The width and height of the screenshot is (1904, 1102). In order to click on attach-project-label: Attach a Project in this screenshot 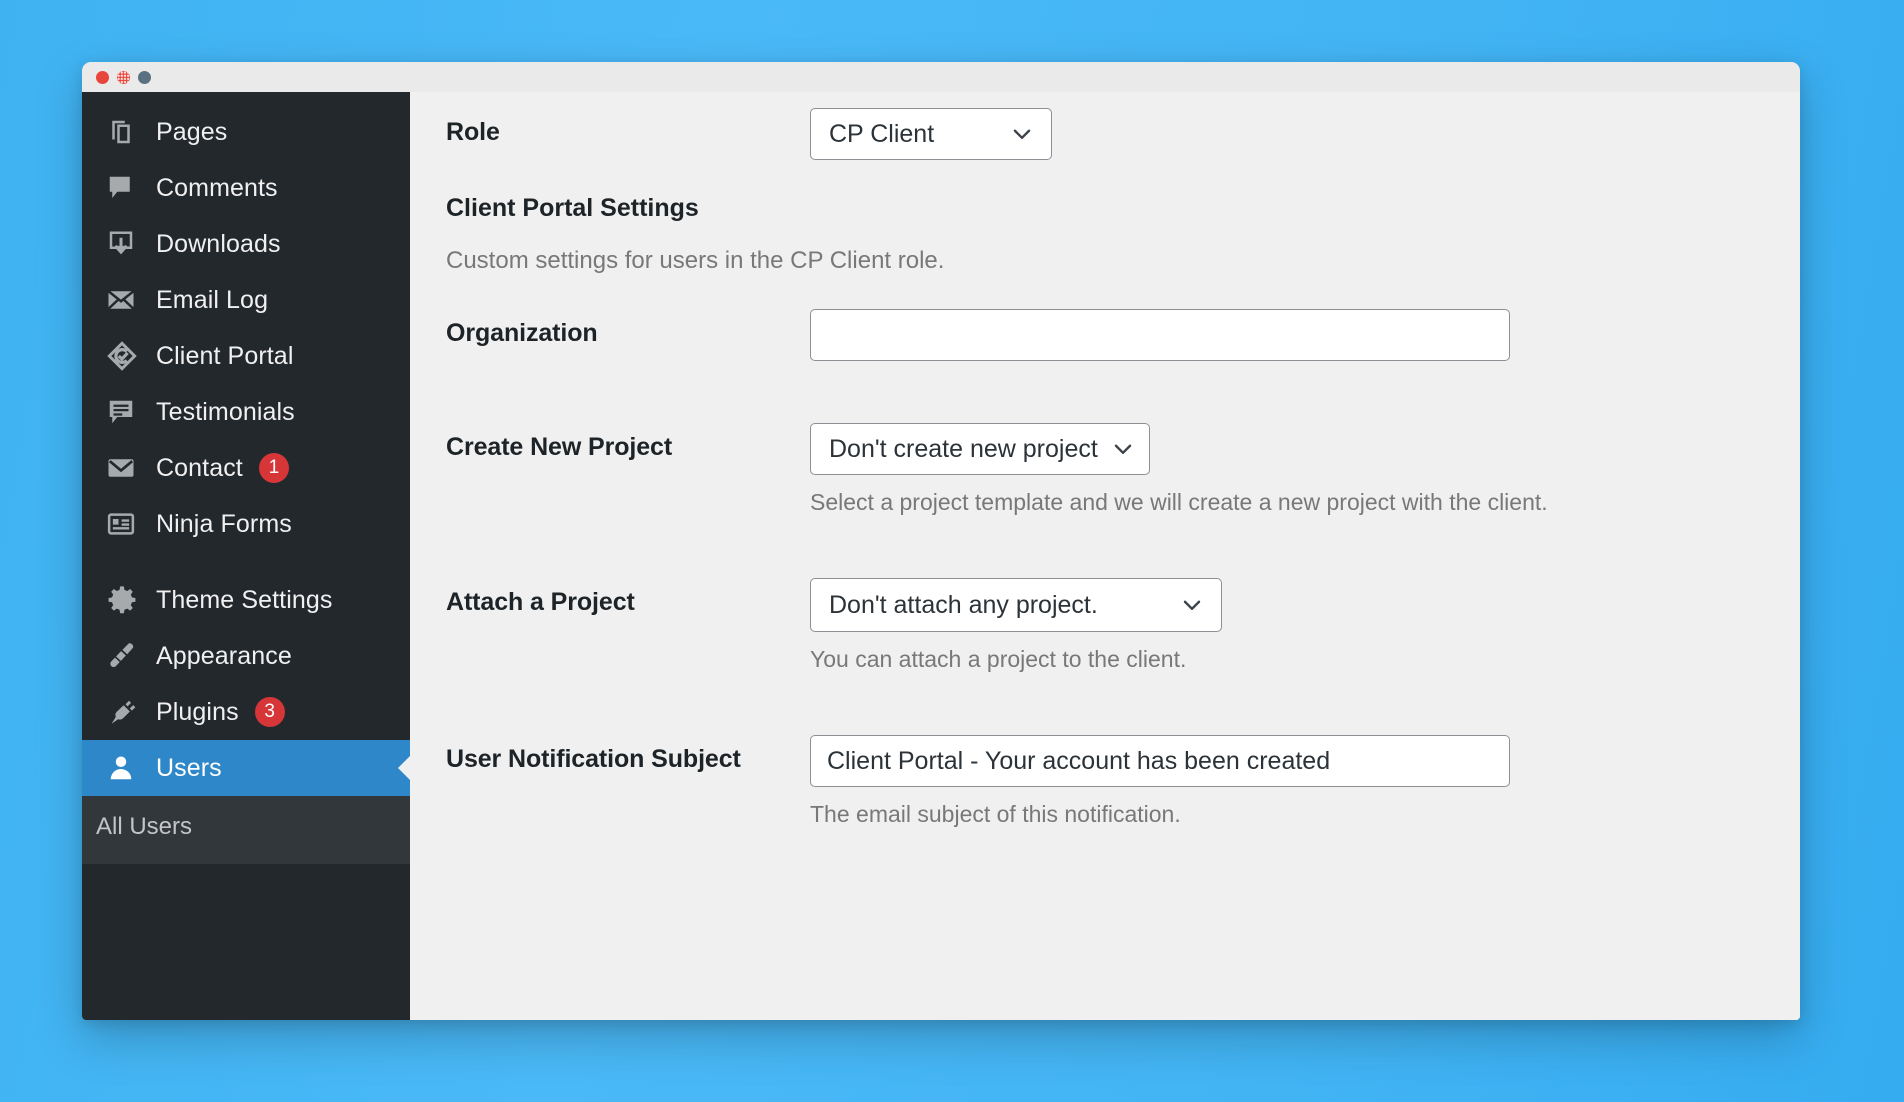, I will do `click(540, 602)`.